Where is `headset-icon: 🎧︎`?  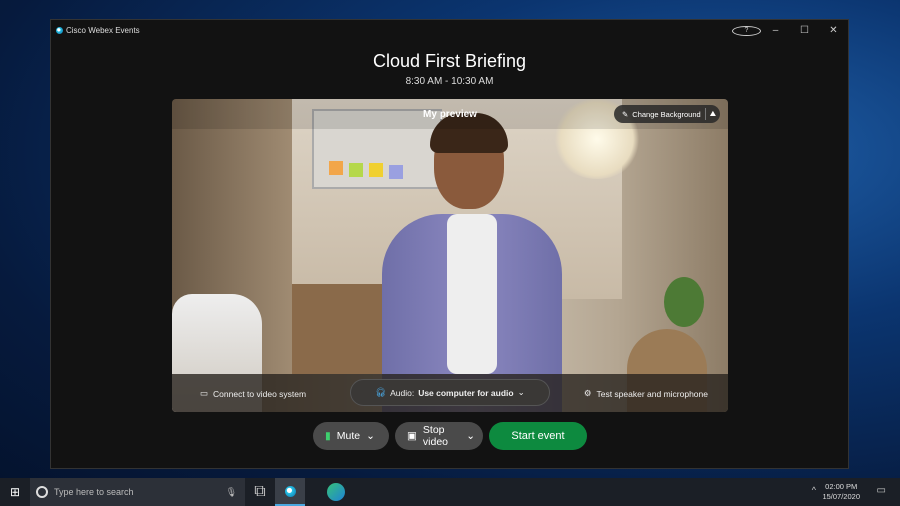 headset-icon: 🎧︎ is located at coordinates (381, 392).